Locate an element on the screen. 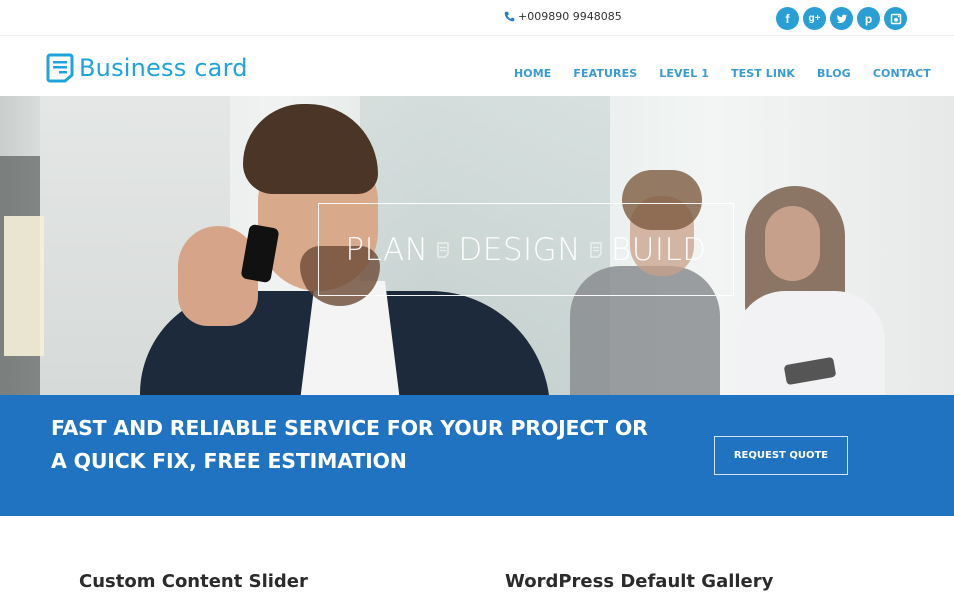  instagram-icon is located at coordinates (895, 18).